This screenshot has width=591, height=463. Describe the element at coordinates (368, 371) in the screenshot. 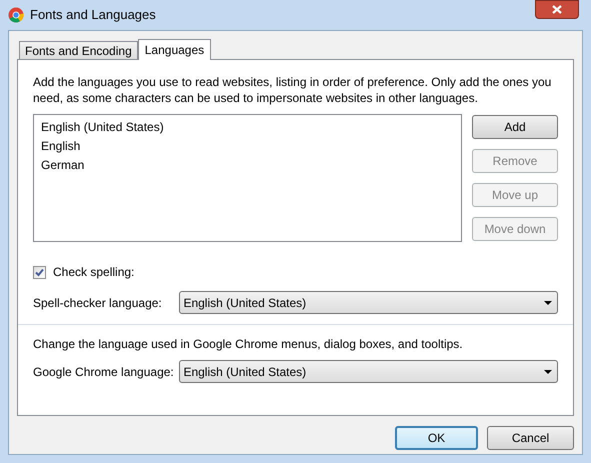

I see `chrome-language-dropdown: English (United States)` at that location.